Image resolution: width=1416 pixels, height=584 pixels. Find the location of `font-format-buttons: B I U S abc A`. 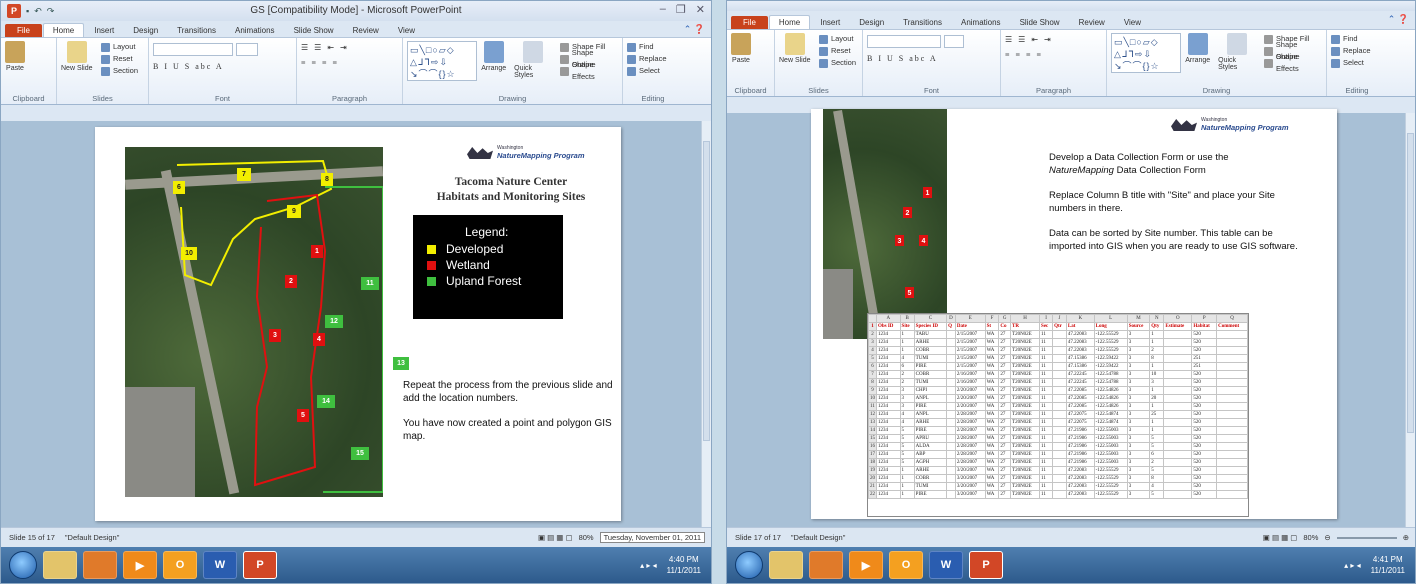

font-format-buttons: B I U S abc A is located at coordinates (931, 58).